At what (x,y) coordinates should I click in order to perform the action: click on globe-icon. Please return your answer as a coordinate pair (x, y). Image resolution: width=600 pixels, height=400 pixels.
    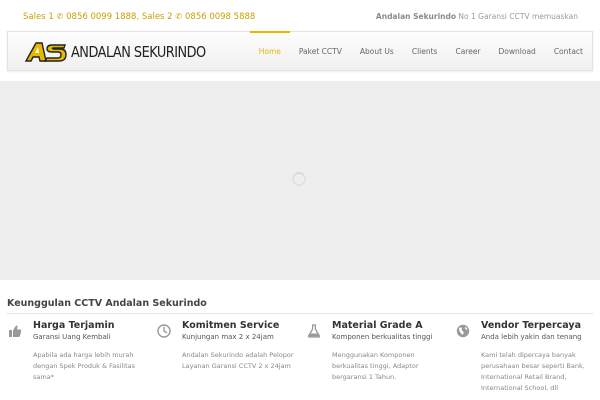
    Looking at the image, I should click on (463, 331).